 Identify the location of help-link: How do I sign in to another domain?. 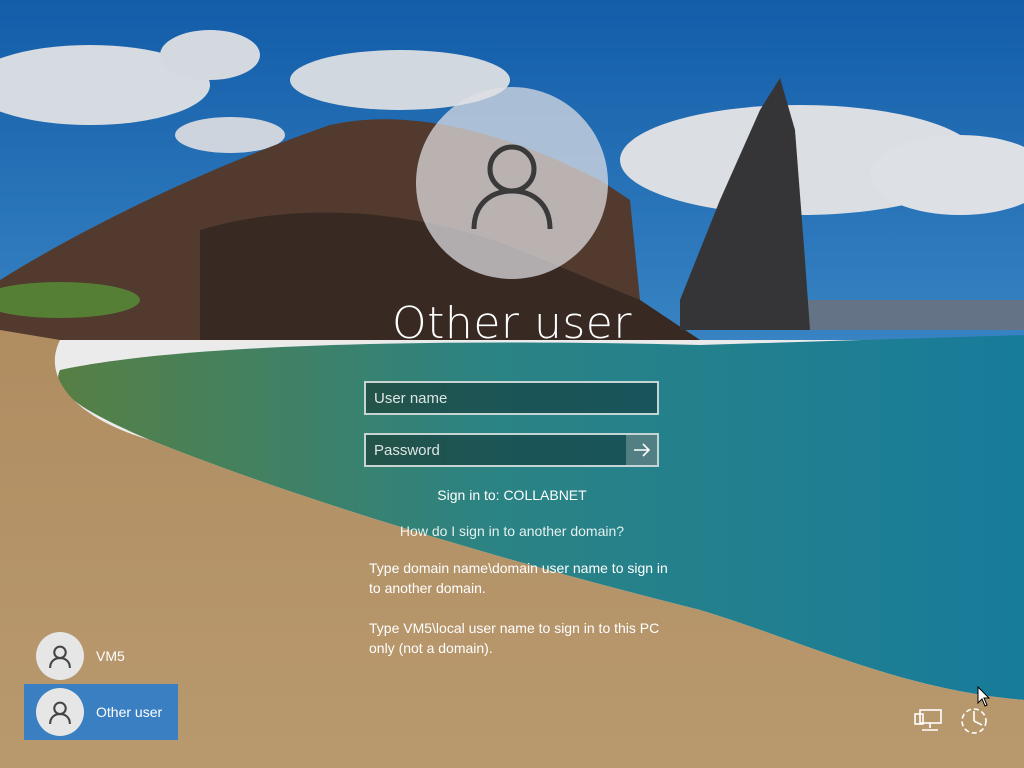
(512, 531).